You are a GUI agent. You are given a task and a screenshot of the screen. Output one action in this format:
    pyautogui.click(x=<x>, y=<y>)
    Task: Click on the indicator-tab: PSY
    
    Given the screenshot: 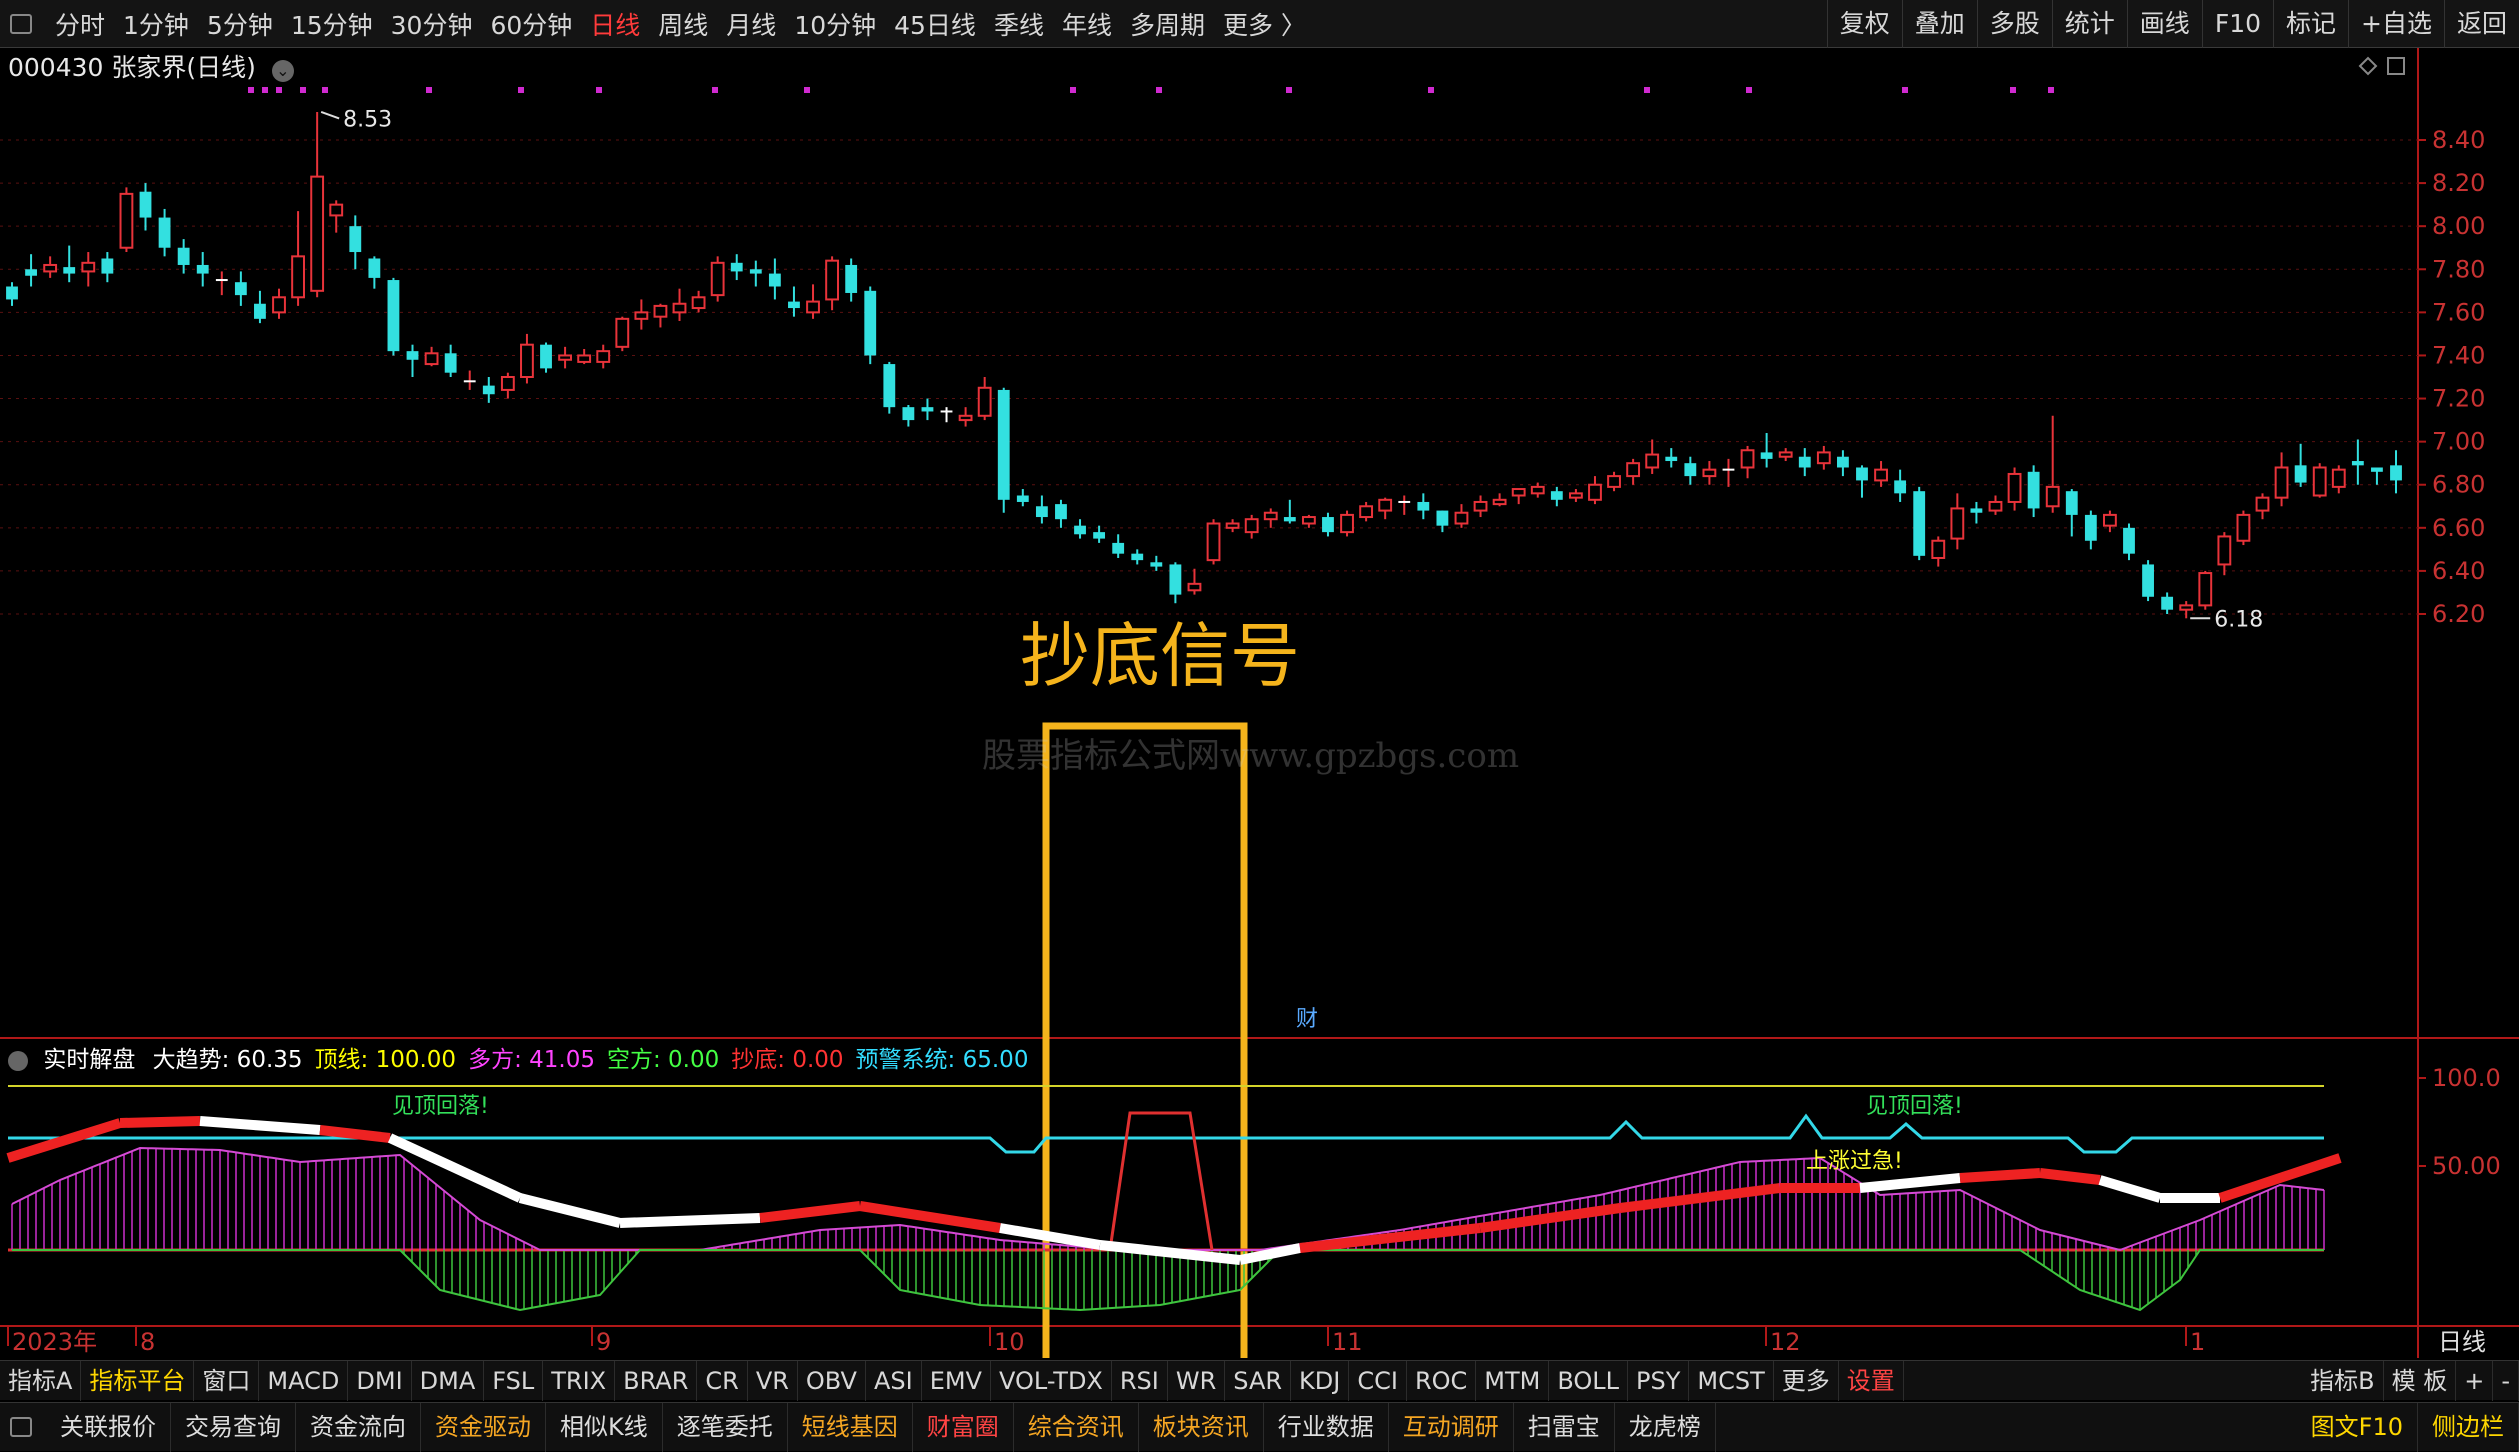 What is the action you would take?
    pyautogui.click(x=1659, y=1380)
    